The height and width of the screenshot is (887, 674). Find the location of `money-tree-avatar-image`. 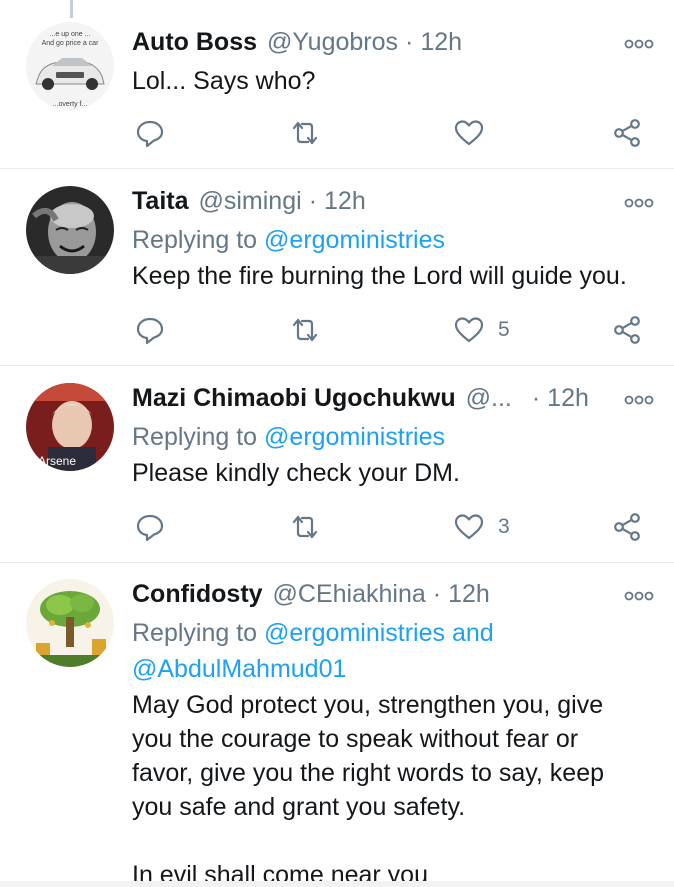

money-tree-avatar-image is located at coordinates (70, 623).